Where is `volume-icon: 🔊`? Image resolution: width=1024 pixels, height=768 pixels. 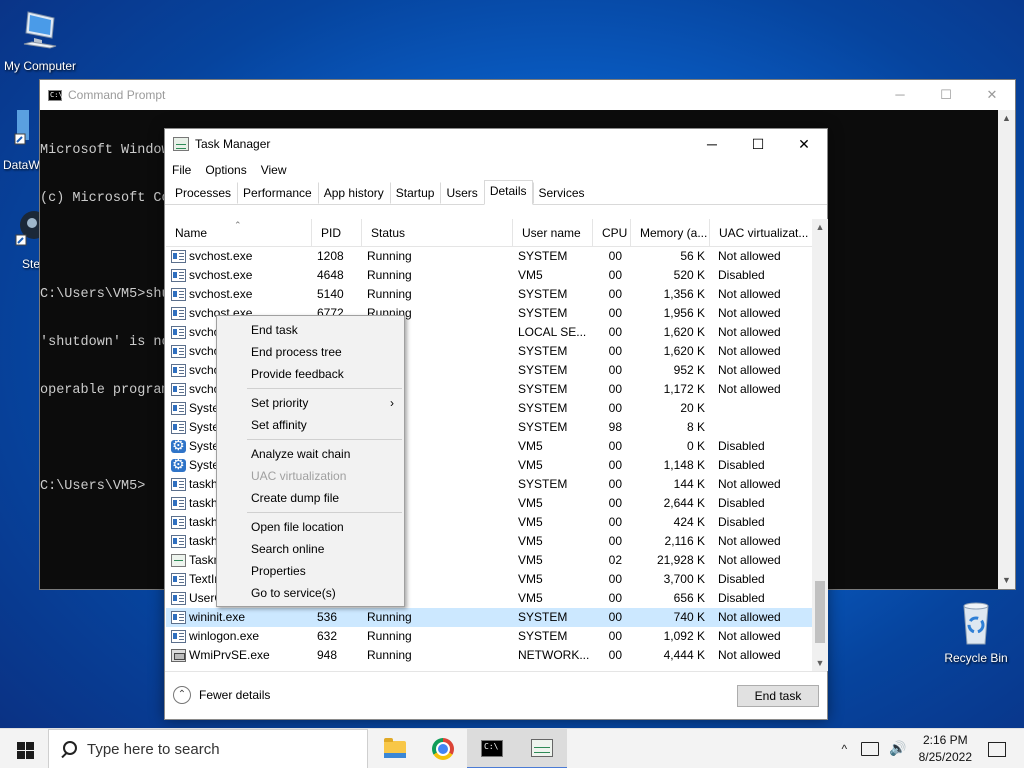 volume-icon: 🔊 is located at coordinates (897, 749).